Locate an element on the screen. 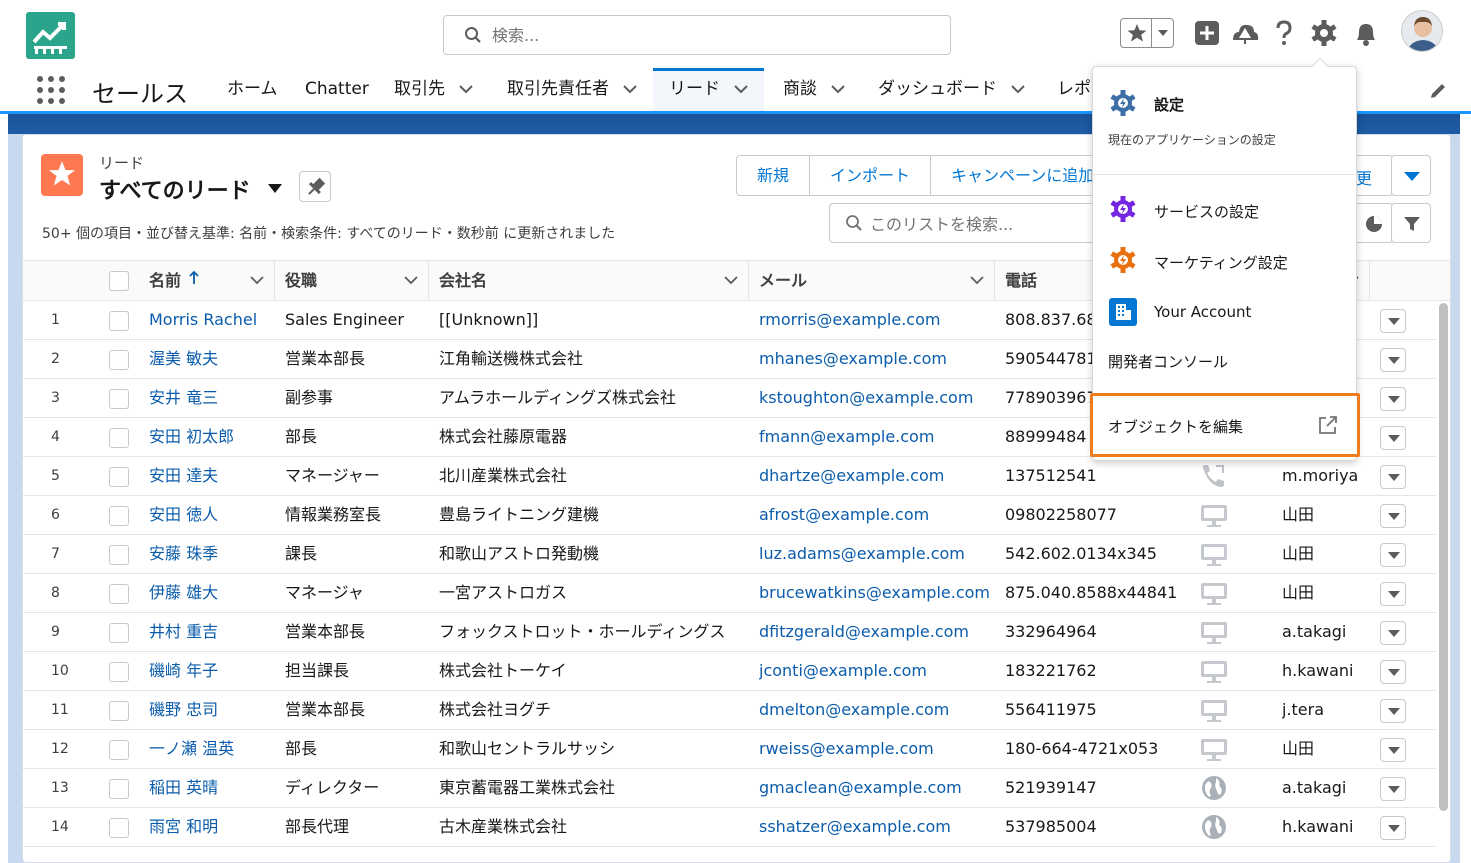  edit-nav-pencil-icon is located at coordinates (1438, 91).